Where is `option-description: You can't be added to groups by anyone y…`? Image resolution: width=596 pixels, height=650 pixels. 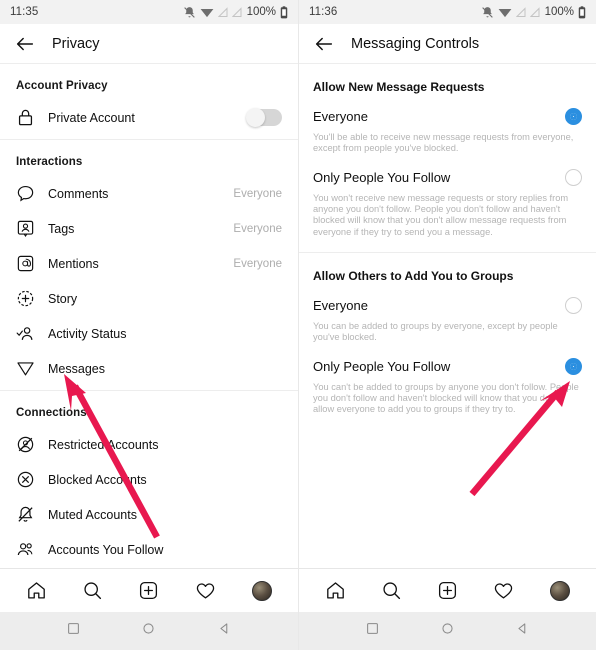
option-description: You can't be added to groups by anyone y… is located at coordinates (446, 398).